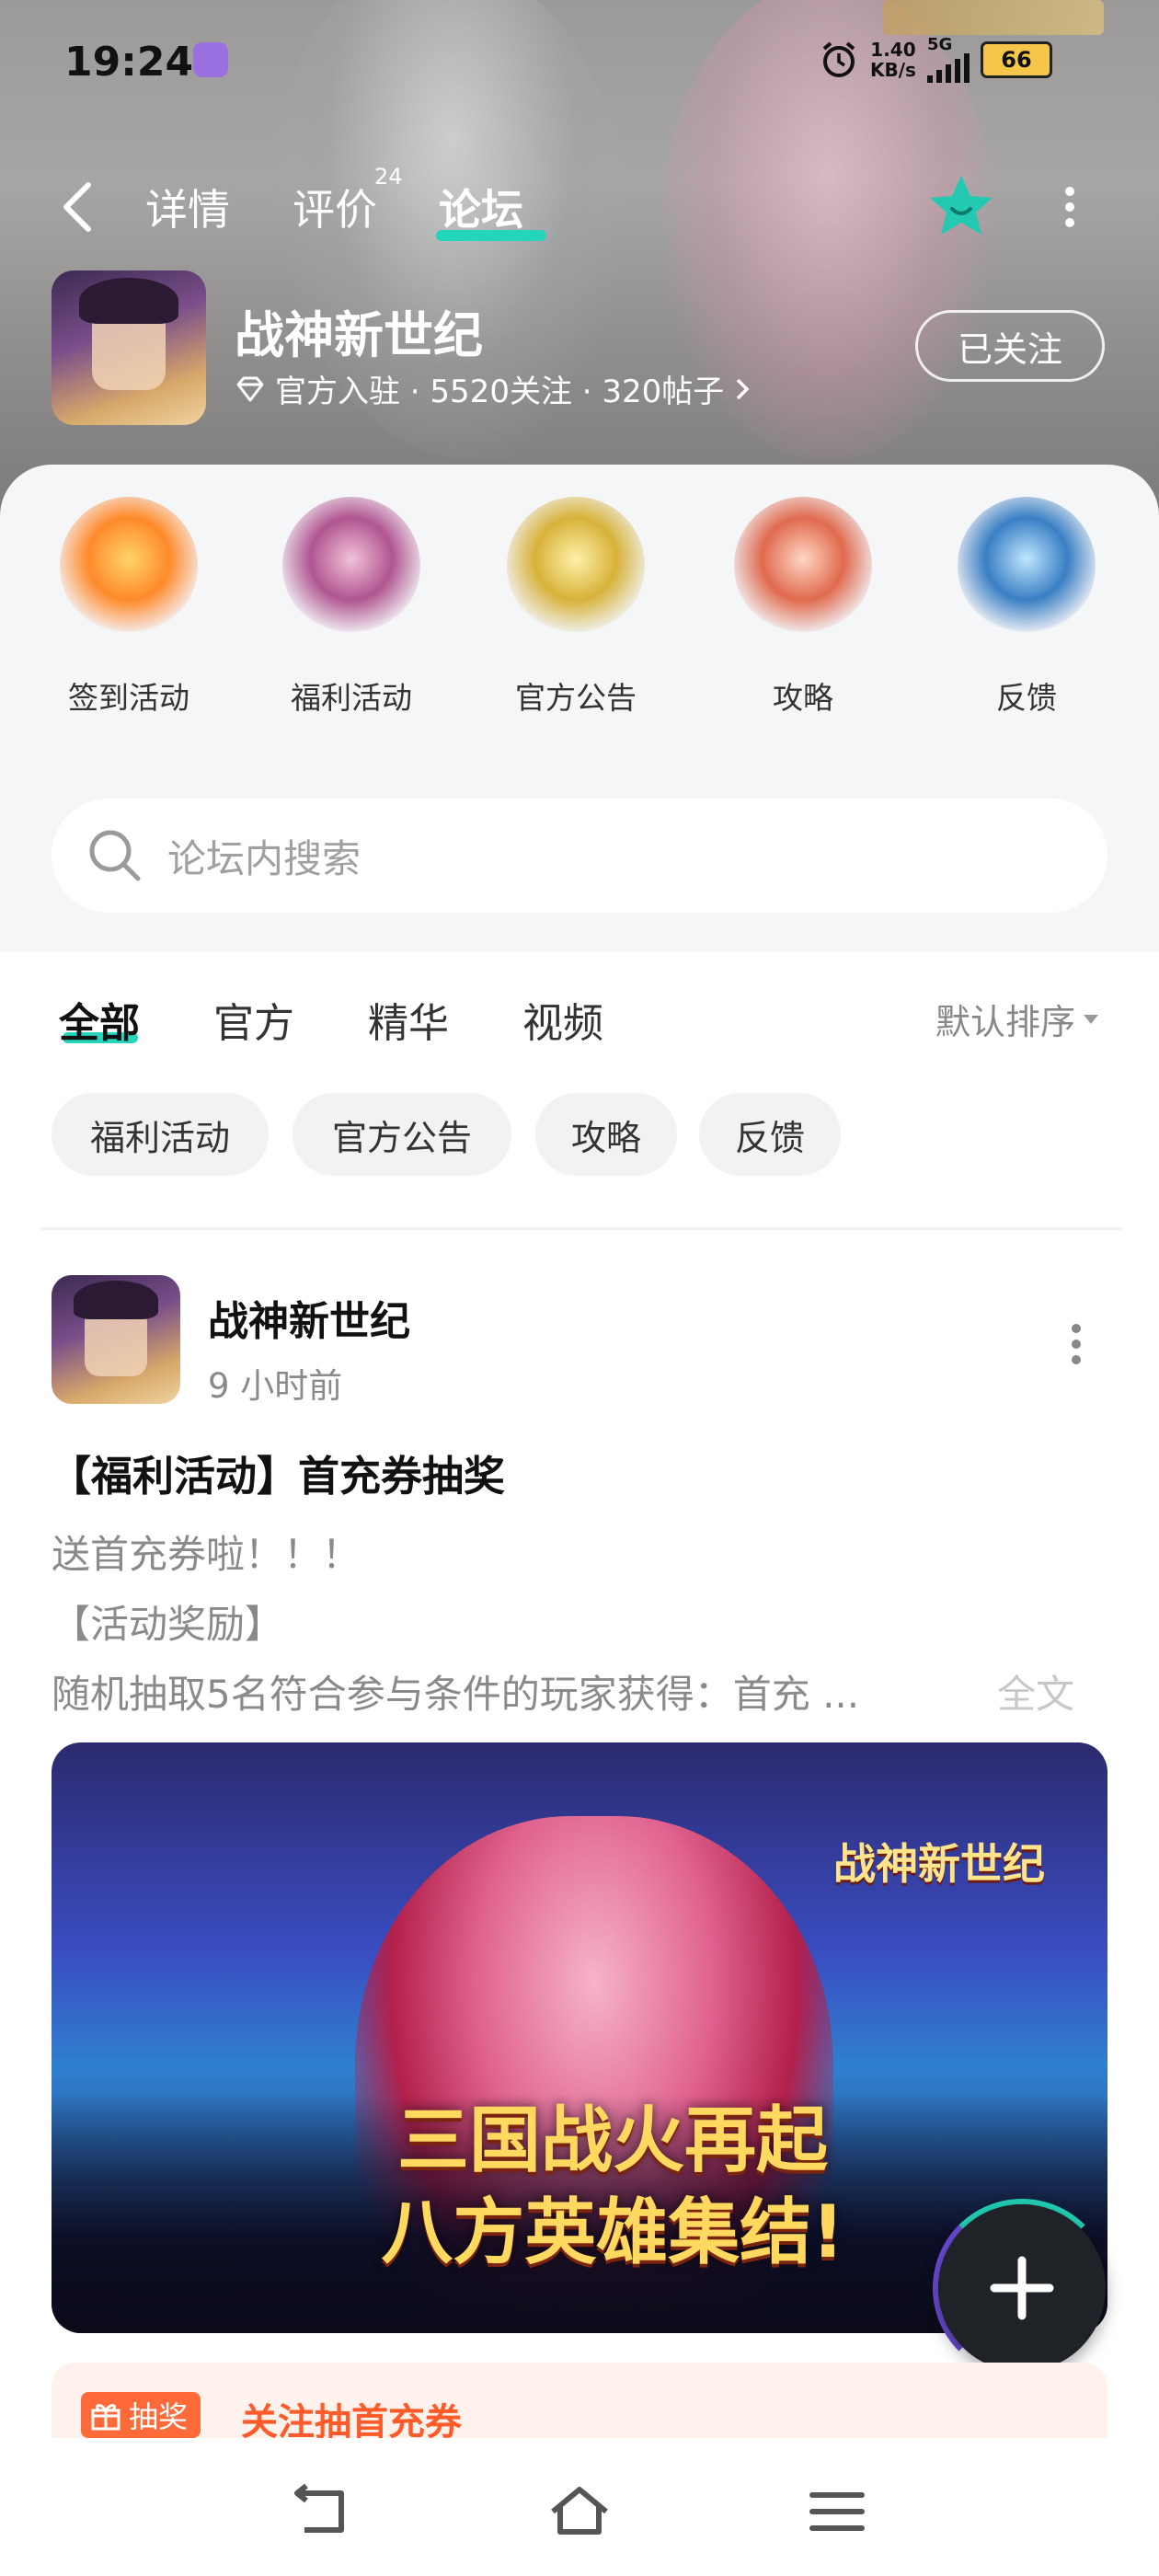  I want to click on sort-dropdown: 默认排序, so click(1017, 1019).